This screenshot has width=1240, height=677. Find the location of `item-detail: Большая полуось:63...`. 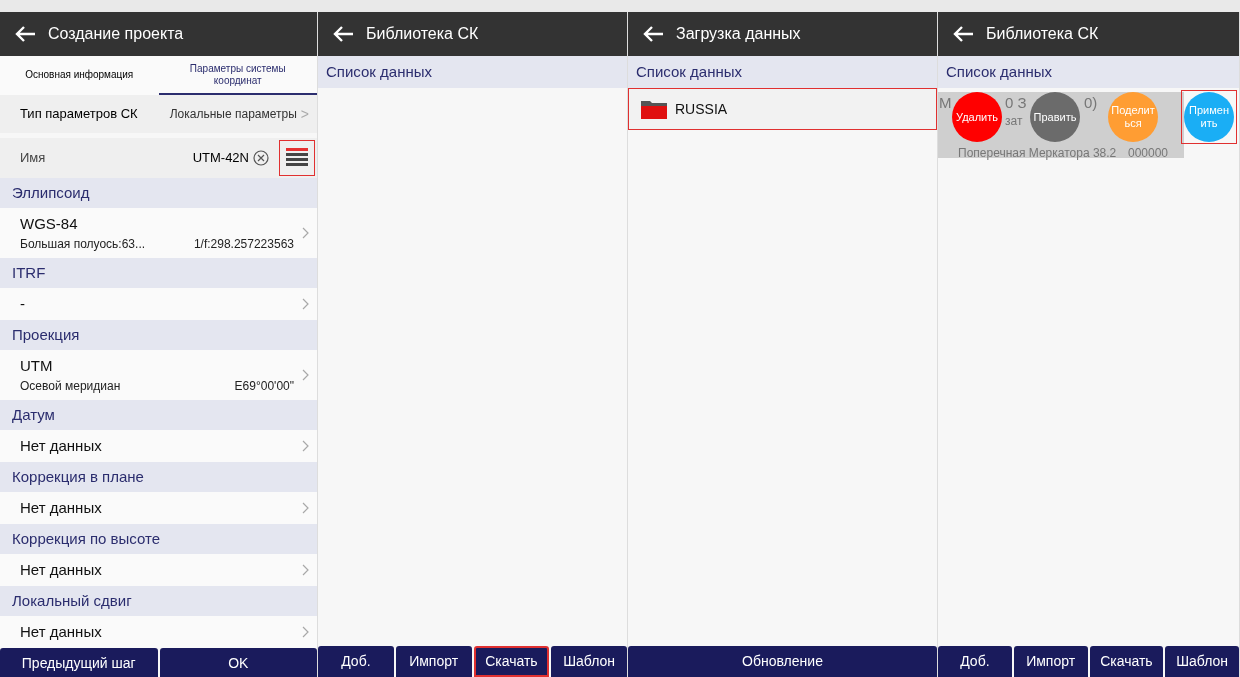

item-detail: Большая полуось:63... is located at coordinates (83, 245).